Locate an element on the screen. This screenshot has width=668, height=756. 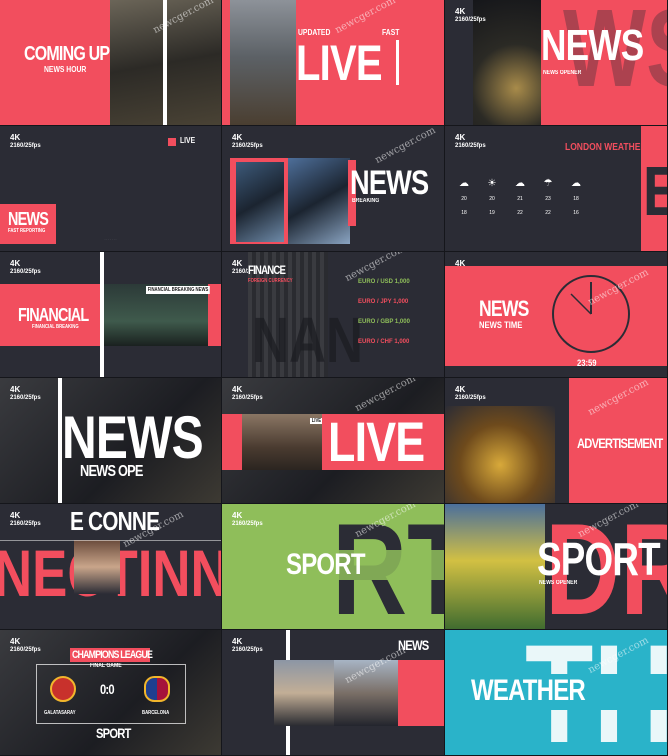
tile-weather: TH WEATHER newcger.com is located at coordinates (556, 693).